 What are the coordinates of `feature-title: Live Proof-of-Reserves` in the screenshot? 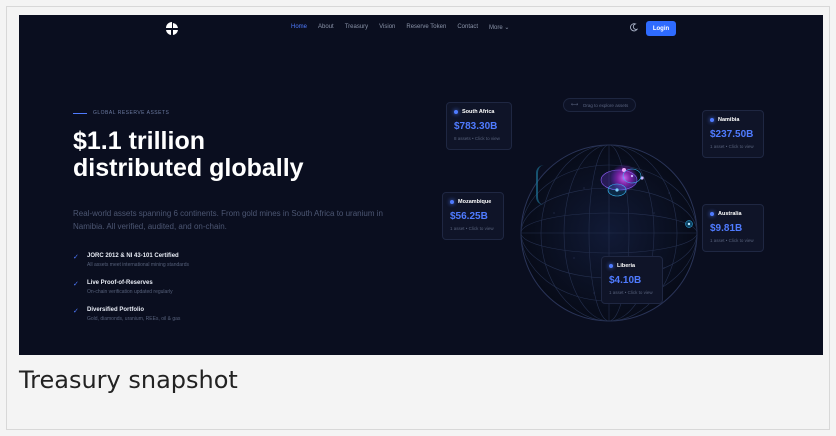 It's located at (120, 283).